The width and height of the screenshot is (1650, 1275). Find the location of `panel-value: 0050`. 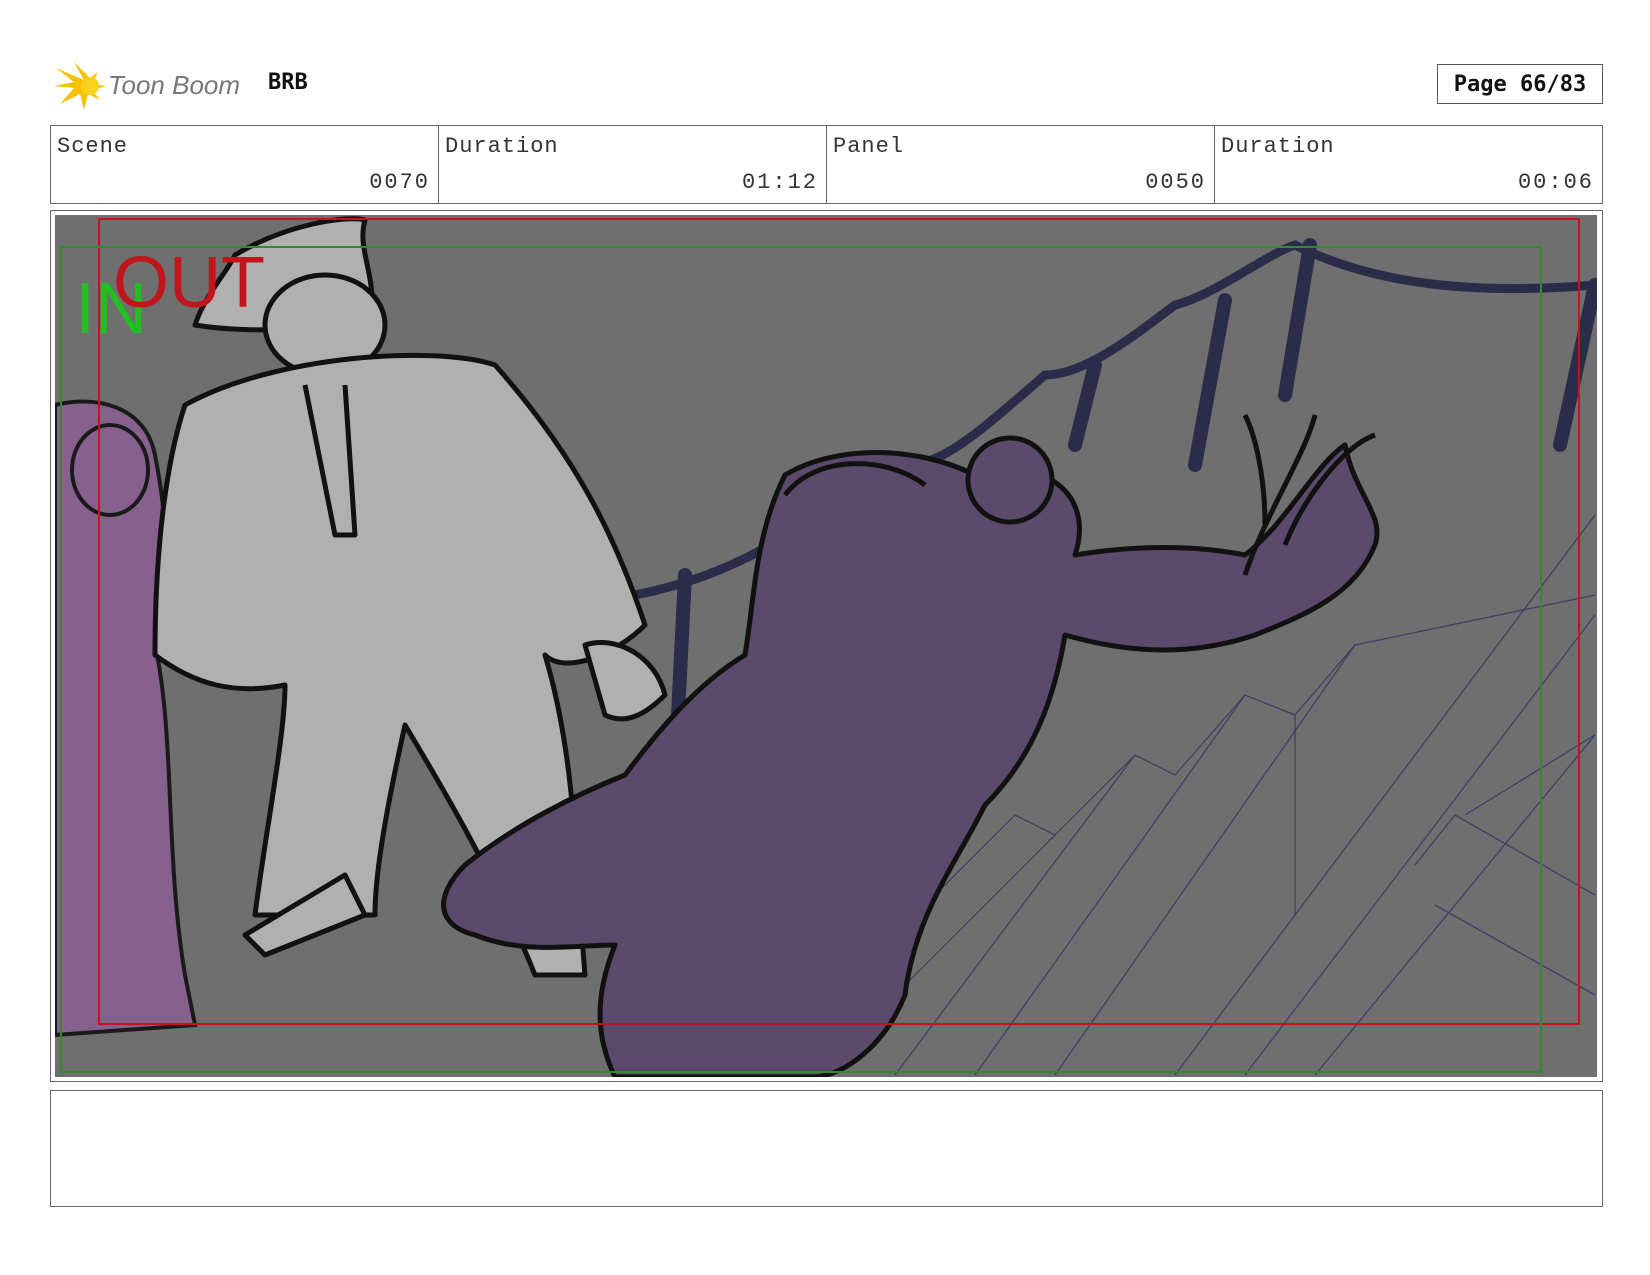

panel-value: 0050 is located at coordinates (1175, 182).